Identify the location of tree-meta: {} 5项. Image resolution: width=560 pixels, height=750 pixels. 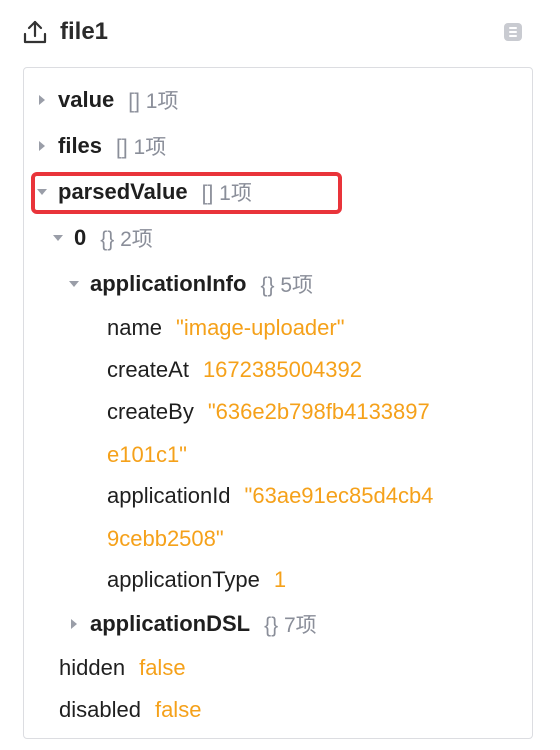
(286, 285).